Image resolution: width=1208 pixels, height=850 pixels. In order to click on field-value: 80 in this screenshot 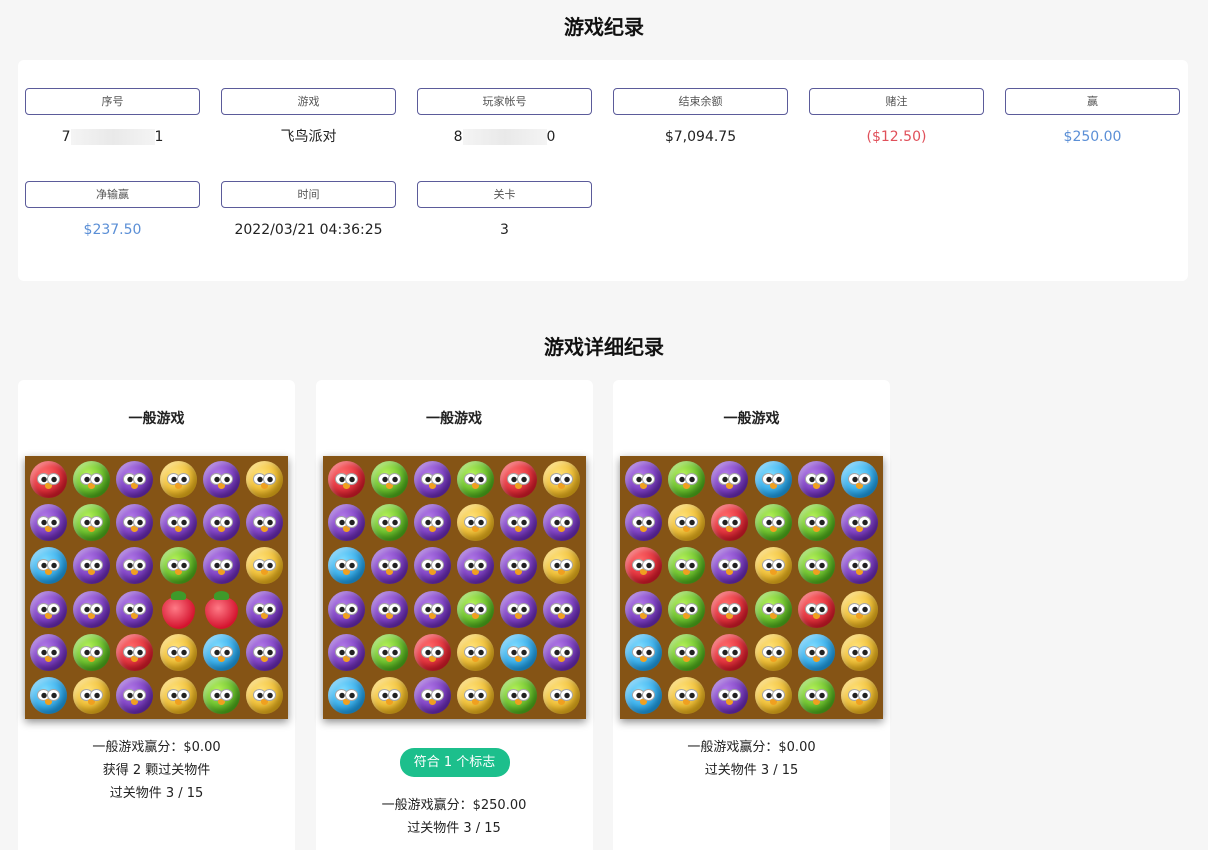, I will do `click(504, 137)`.